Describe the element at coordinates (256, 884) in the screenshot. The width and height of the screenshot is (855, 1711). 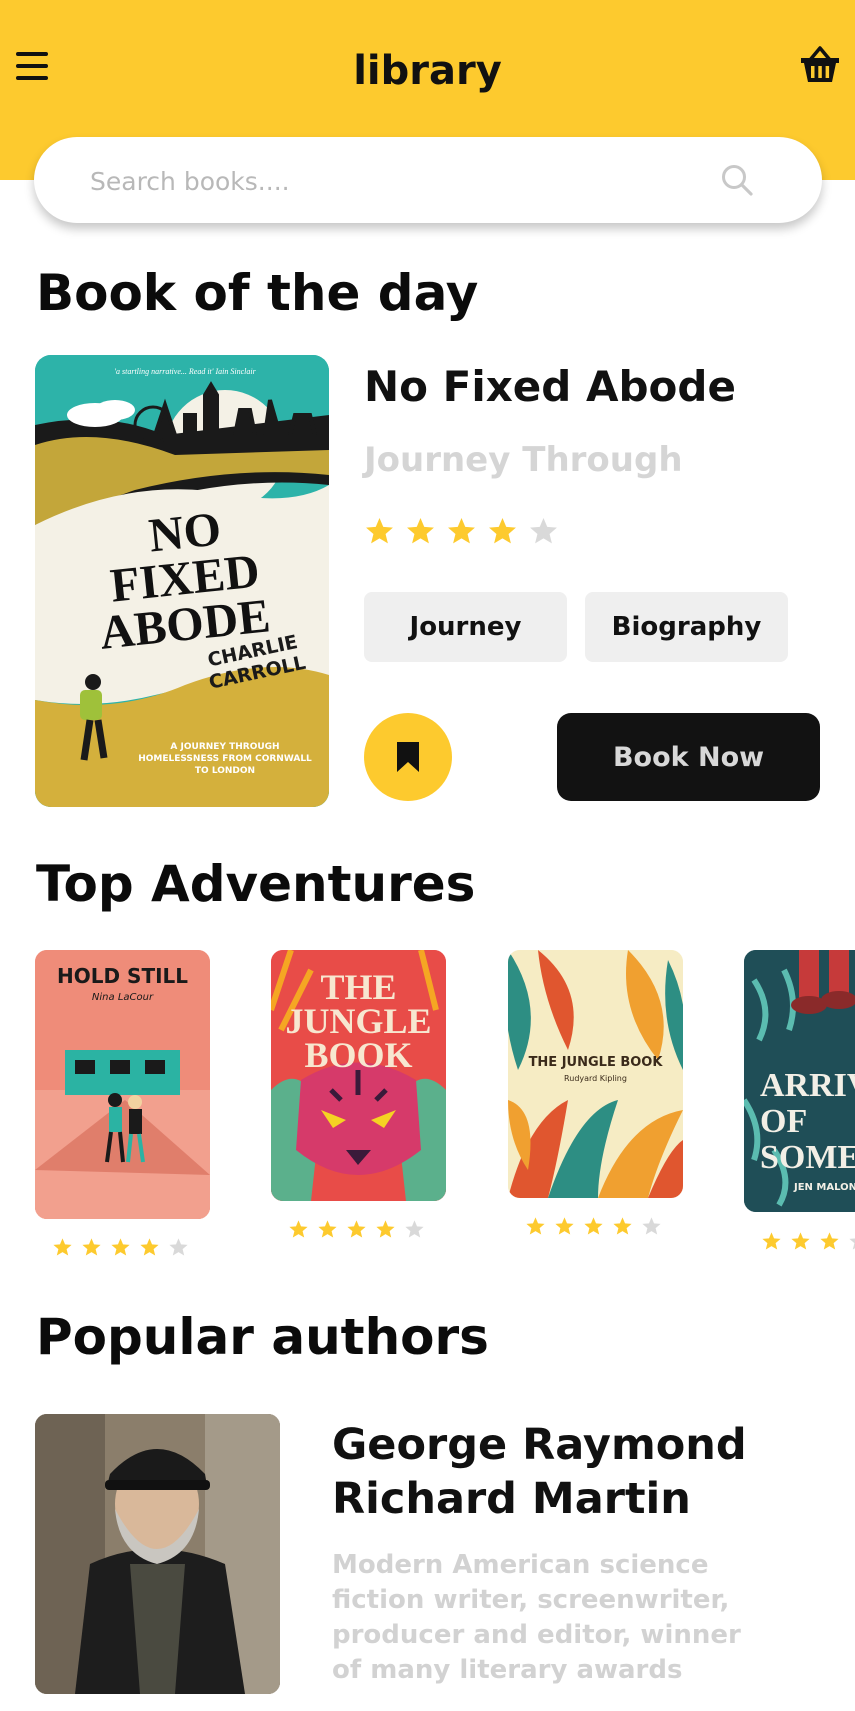
I see `section-title-top-adventures: Top Adventures` at that location.